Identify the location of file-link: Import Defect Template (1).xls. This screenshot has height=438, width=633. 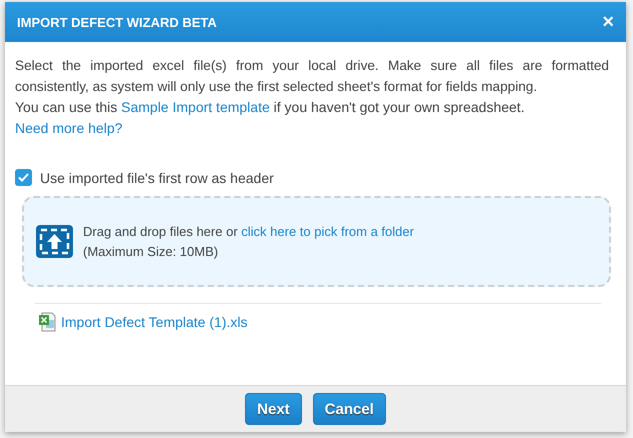
(154, 322).